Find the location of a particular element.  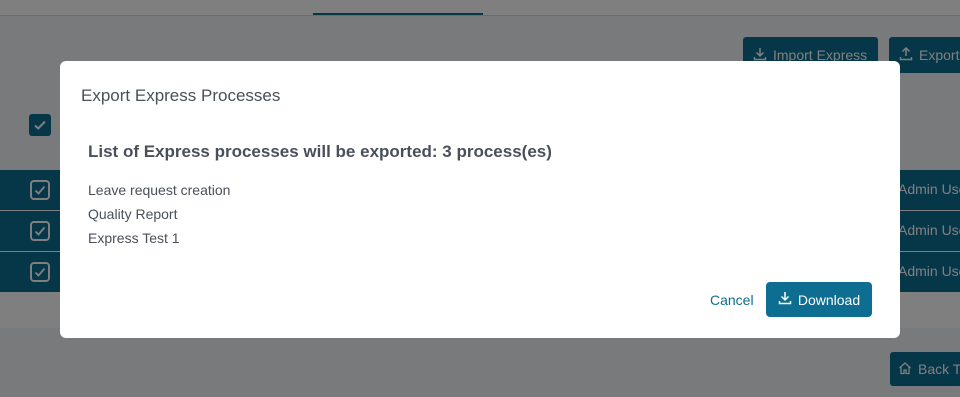

list-item: Express Test 1 is located at coordinates (134, 238).